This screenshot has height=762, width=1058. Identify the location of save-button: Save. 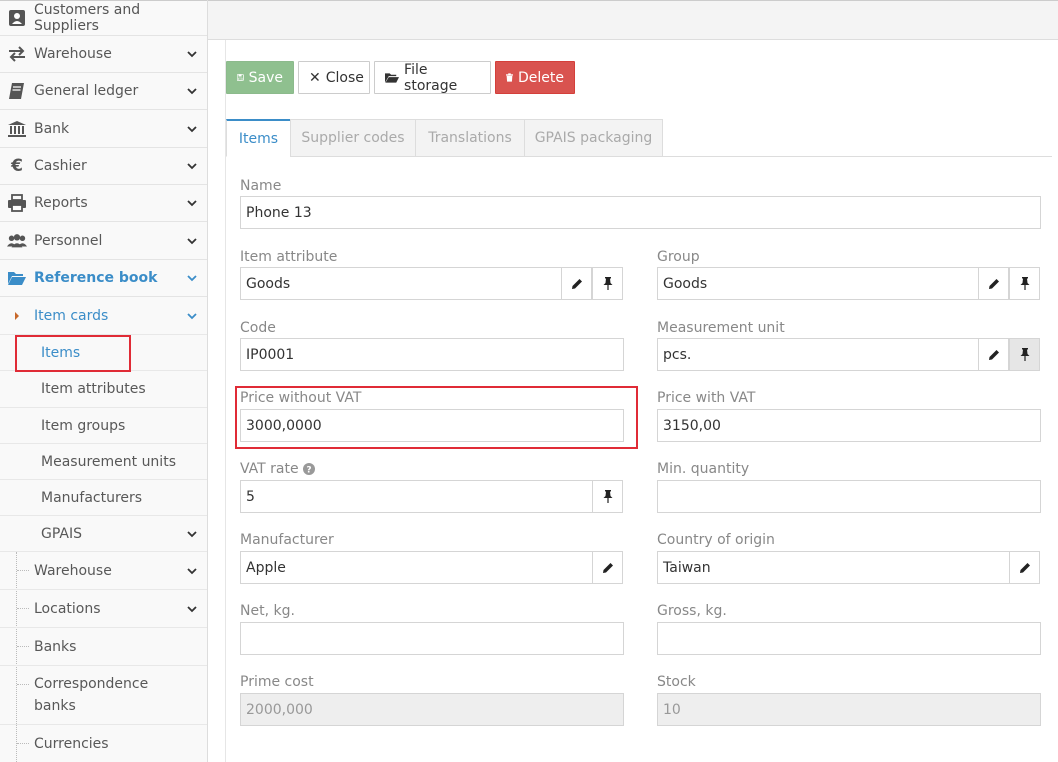
(260, 77).